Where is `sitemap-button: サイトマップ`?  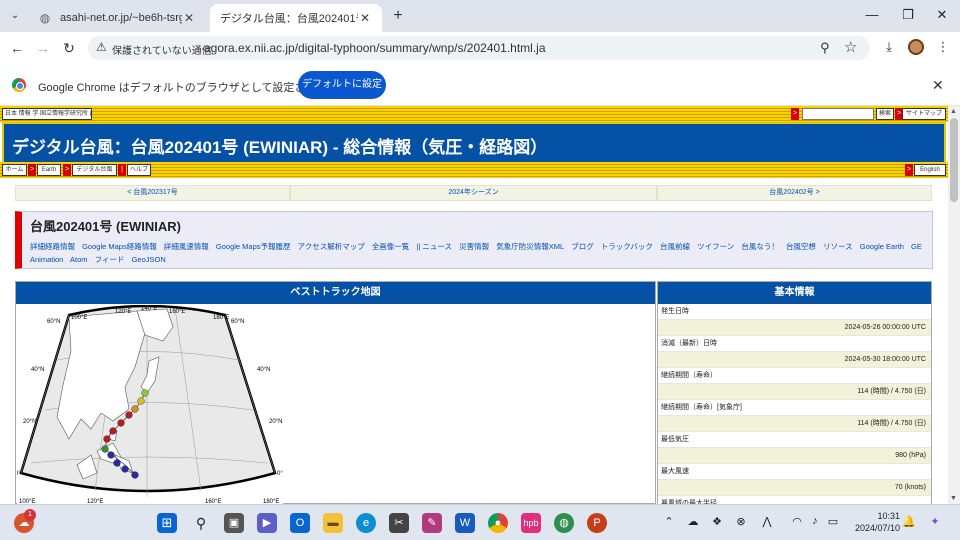
sitemap-button: サイトマップ is located at coordinates (924, 114).